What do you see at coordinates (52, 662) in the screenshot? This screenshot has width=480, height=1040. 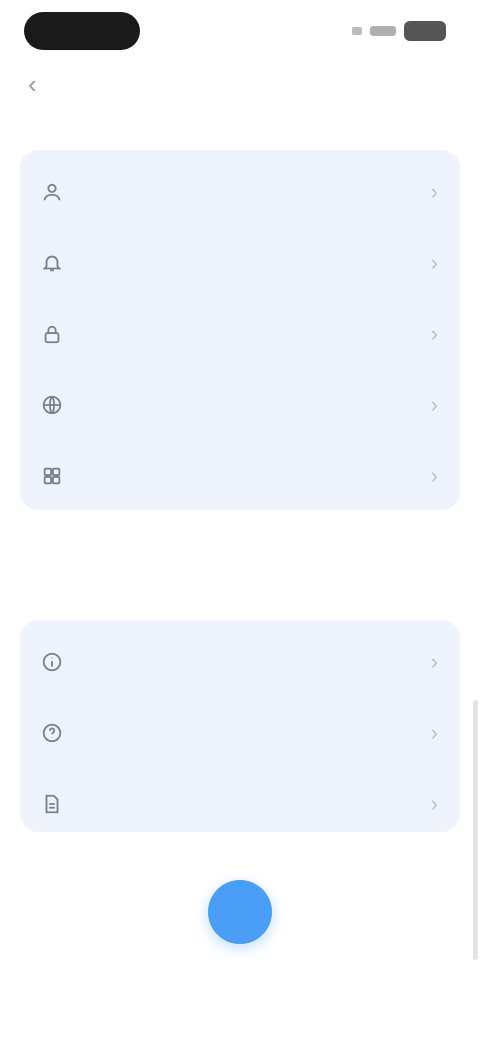 I see `info-icon` at bounding box center [52, 662].